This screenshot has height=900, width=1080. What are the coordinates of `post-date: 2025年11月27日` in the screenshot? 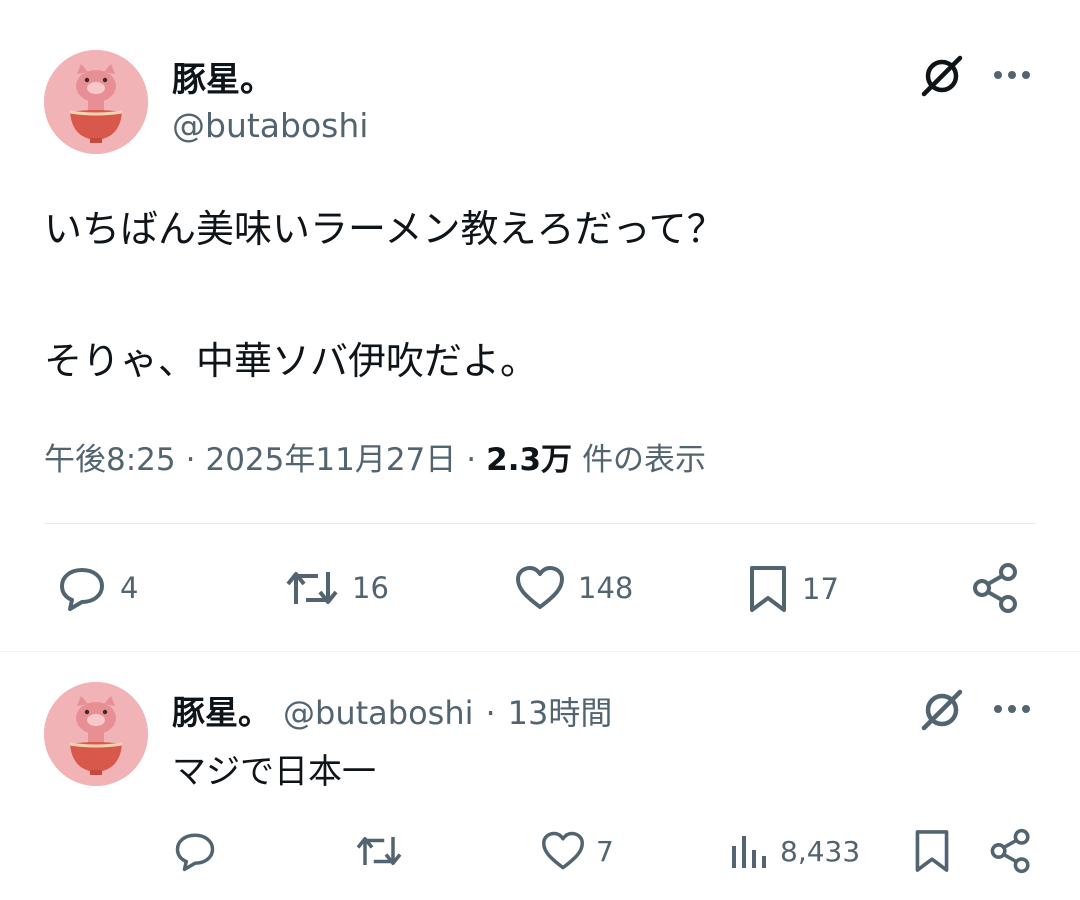 It's located at (330, 456).